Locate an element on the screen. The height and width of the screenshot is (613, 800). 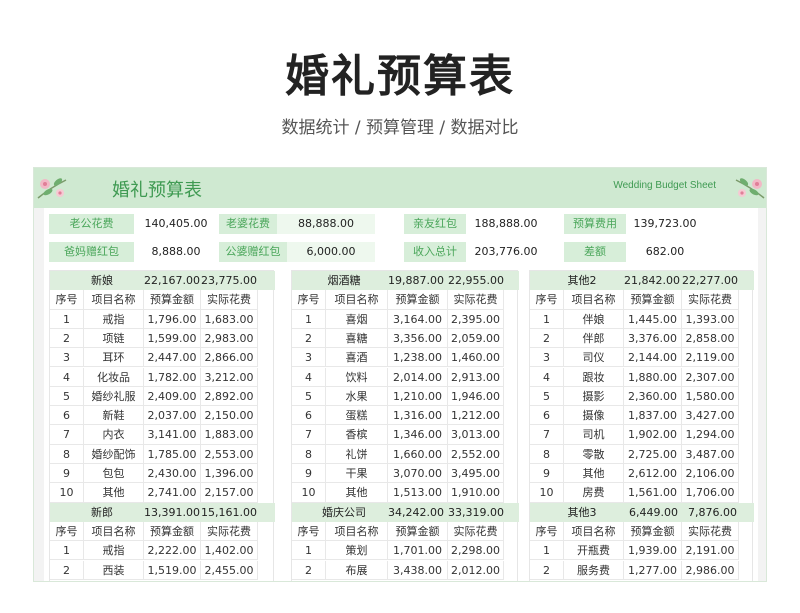
budget-amount: 1,238.00 is located at coordinates (418, 358).